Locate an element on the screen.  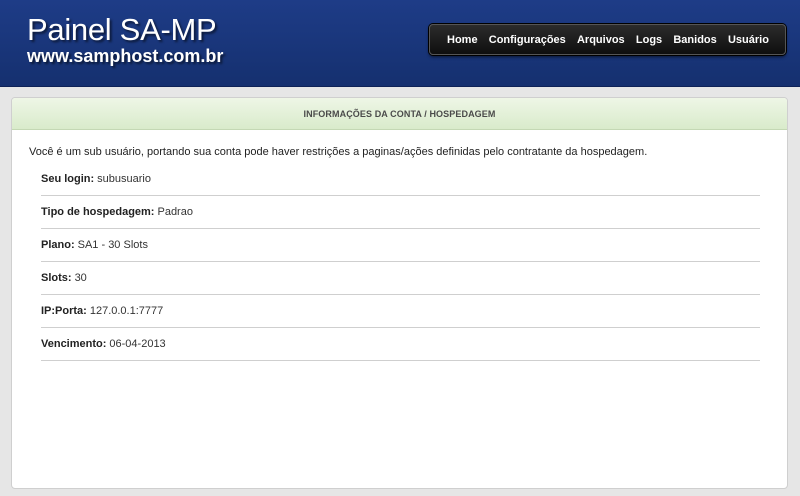
nav-logs: Logs is located at coordinates (649, 40).